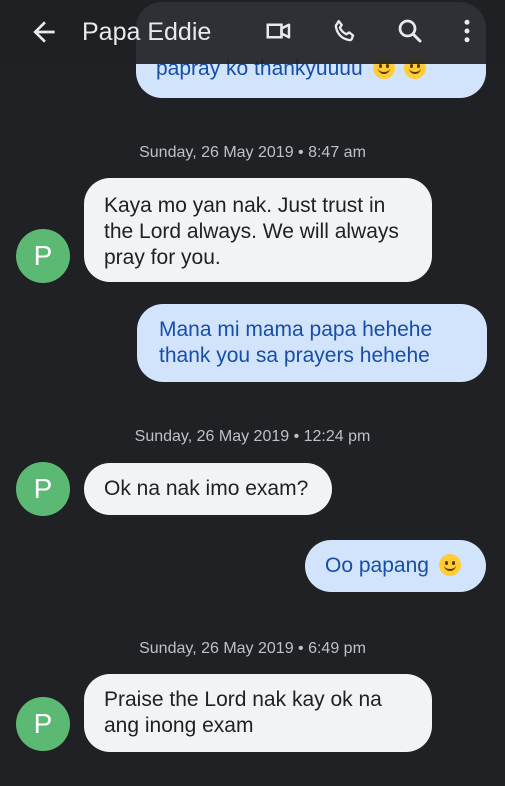 This screenshot has width=505, height=786. I want to click on smiling-emoji-icon, so click(449, 565).